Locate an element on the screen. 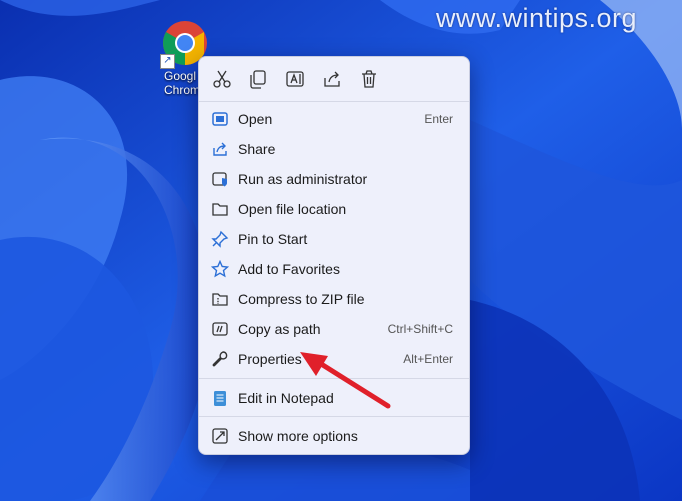  shield-icon is located at coordinates (220, 179).